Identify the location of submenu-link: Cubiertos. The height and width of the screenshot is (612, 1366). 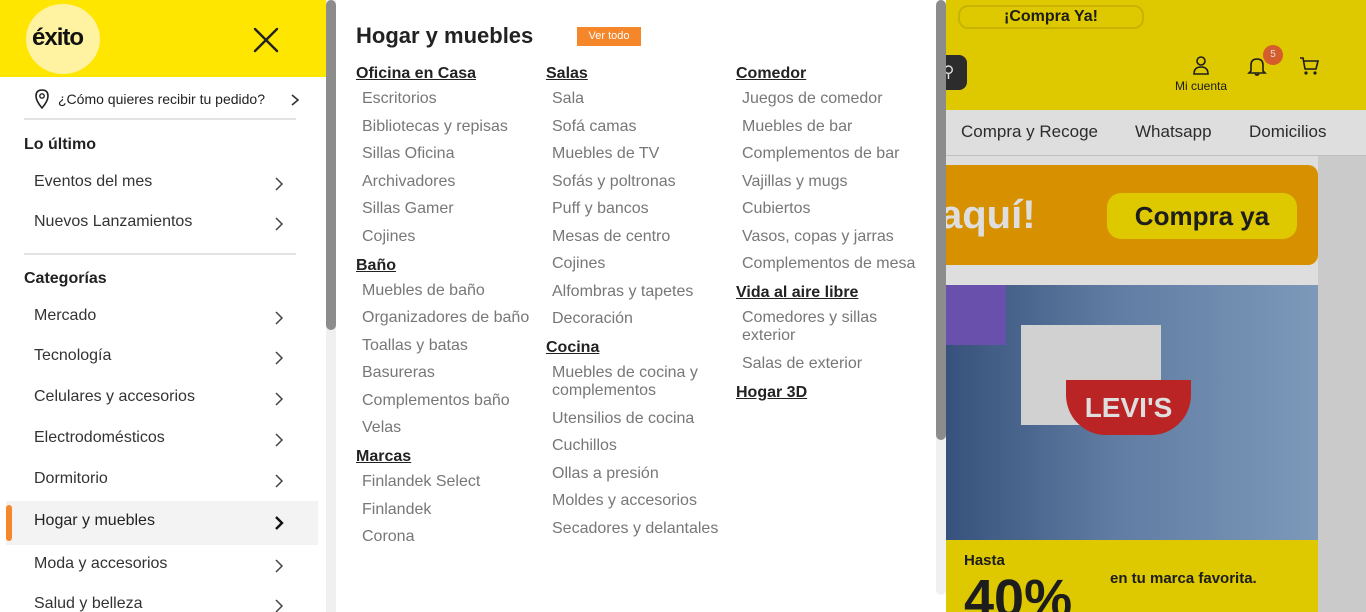
(826, 209).